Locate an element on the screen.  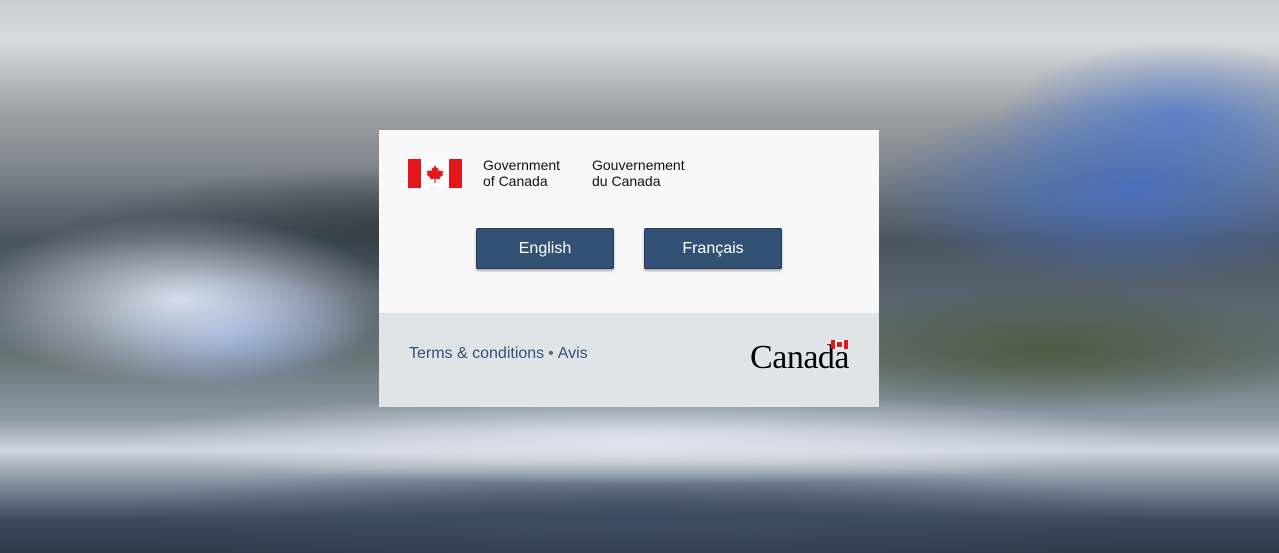
avis-link: Avis is located at coordinates (573, 353).